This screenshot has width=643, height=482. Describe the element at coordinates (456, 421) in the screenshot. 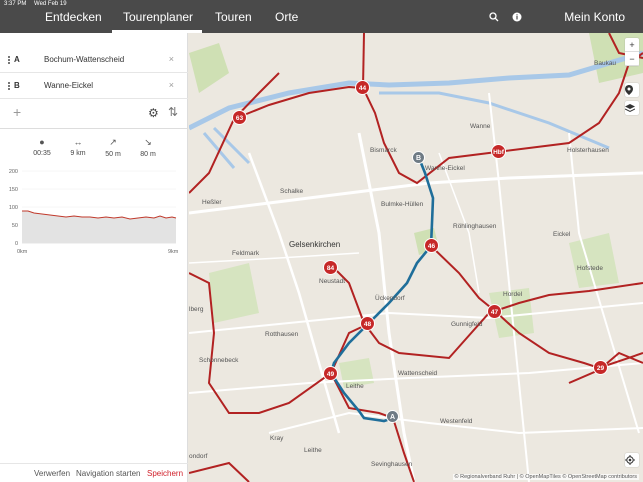

I see `map-label: Westenfeld` at that location.